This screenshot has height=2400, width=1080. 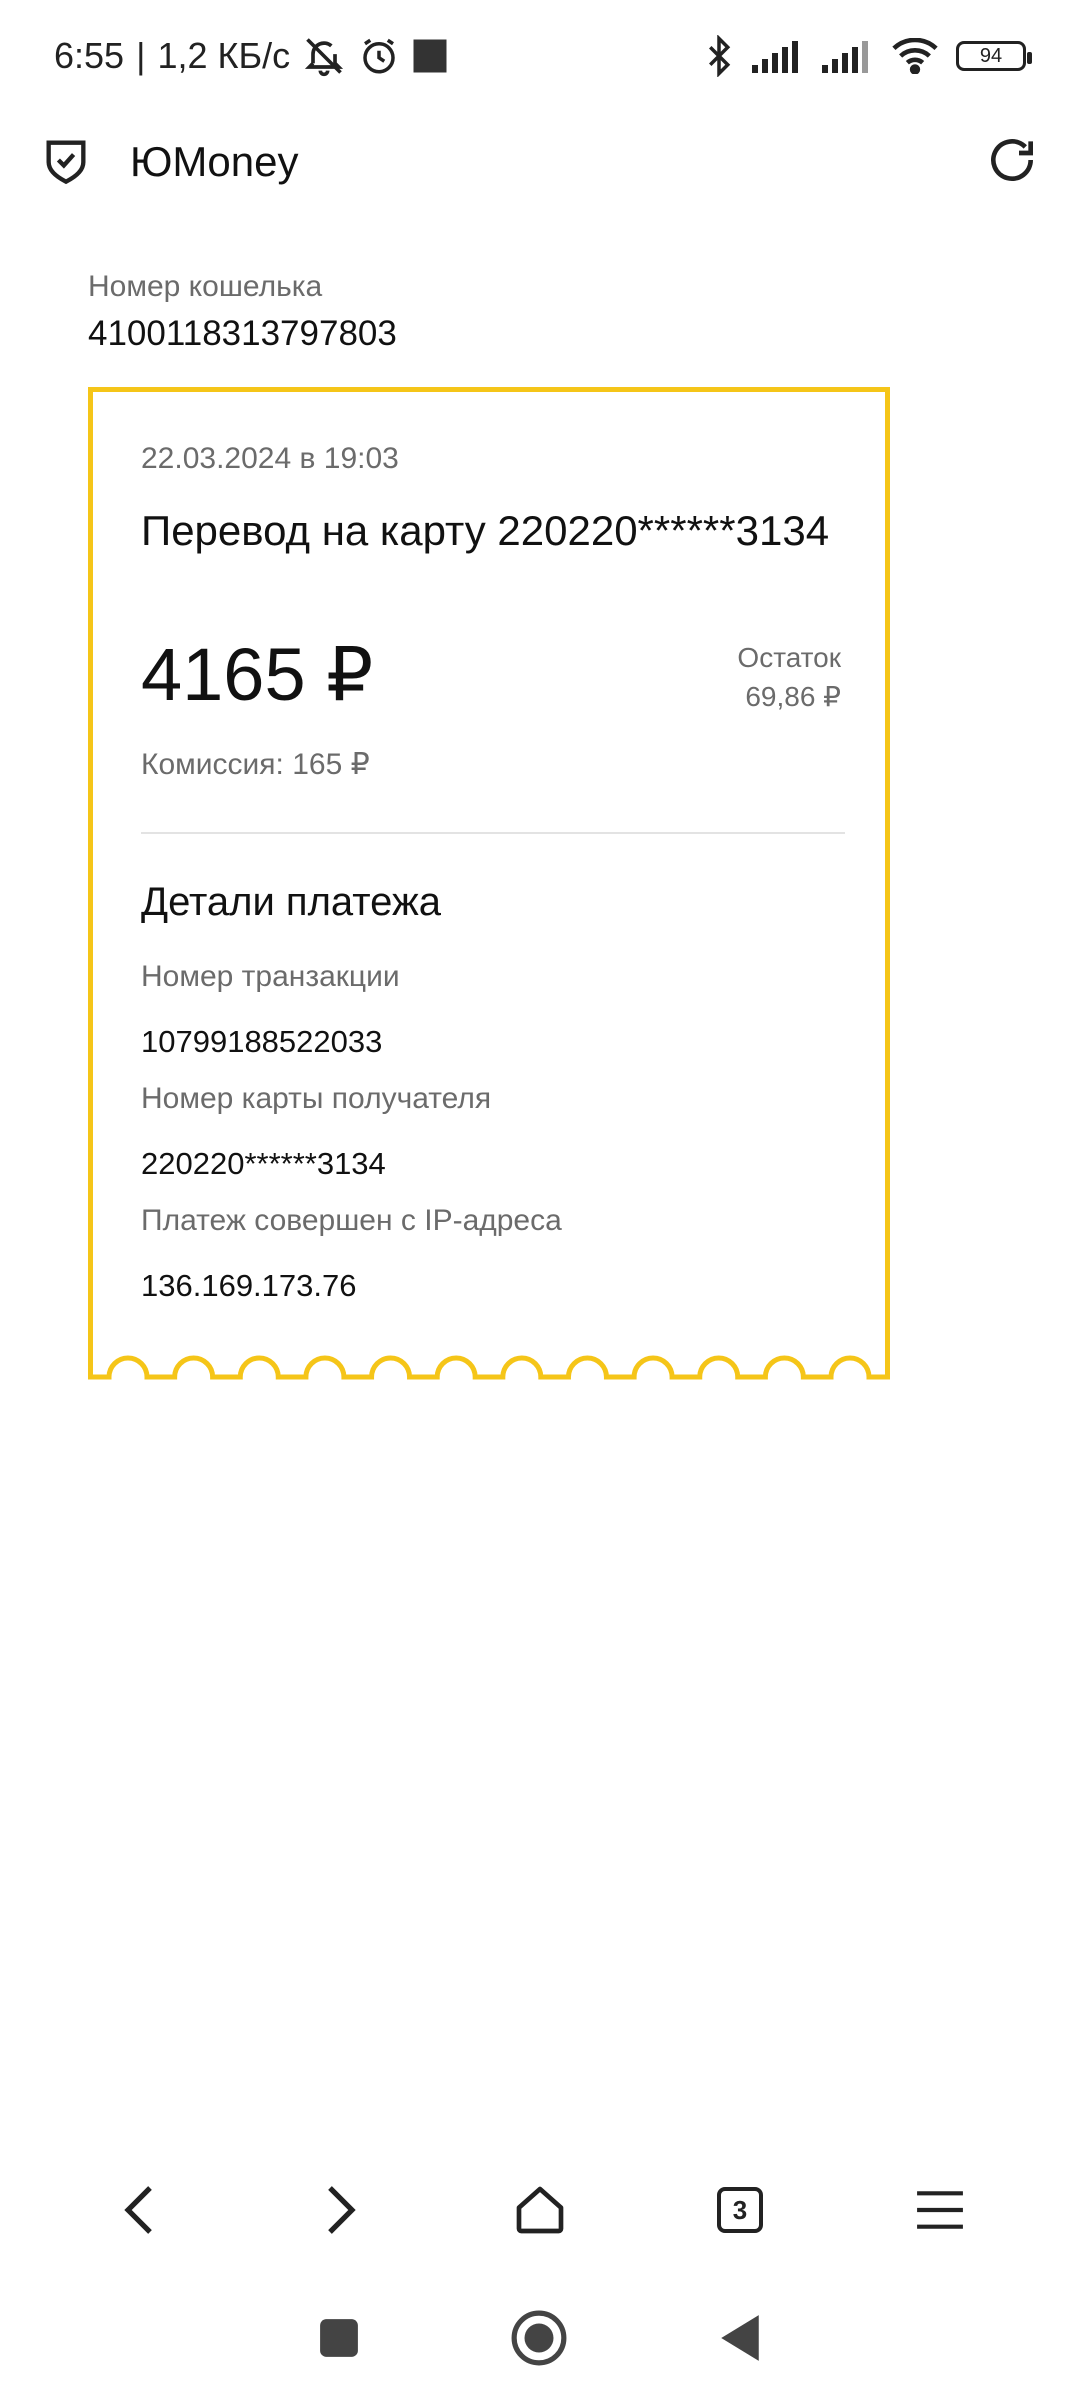 What do you see at coordinates (255, 764) in the screenshot?
I see `receipt-fee: Комиссия: 165 ₽` at bounding box center [255, 764].